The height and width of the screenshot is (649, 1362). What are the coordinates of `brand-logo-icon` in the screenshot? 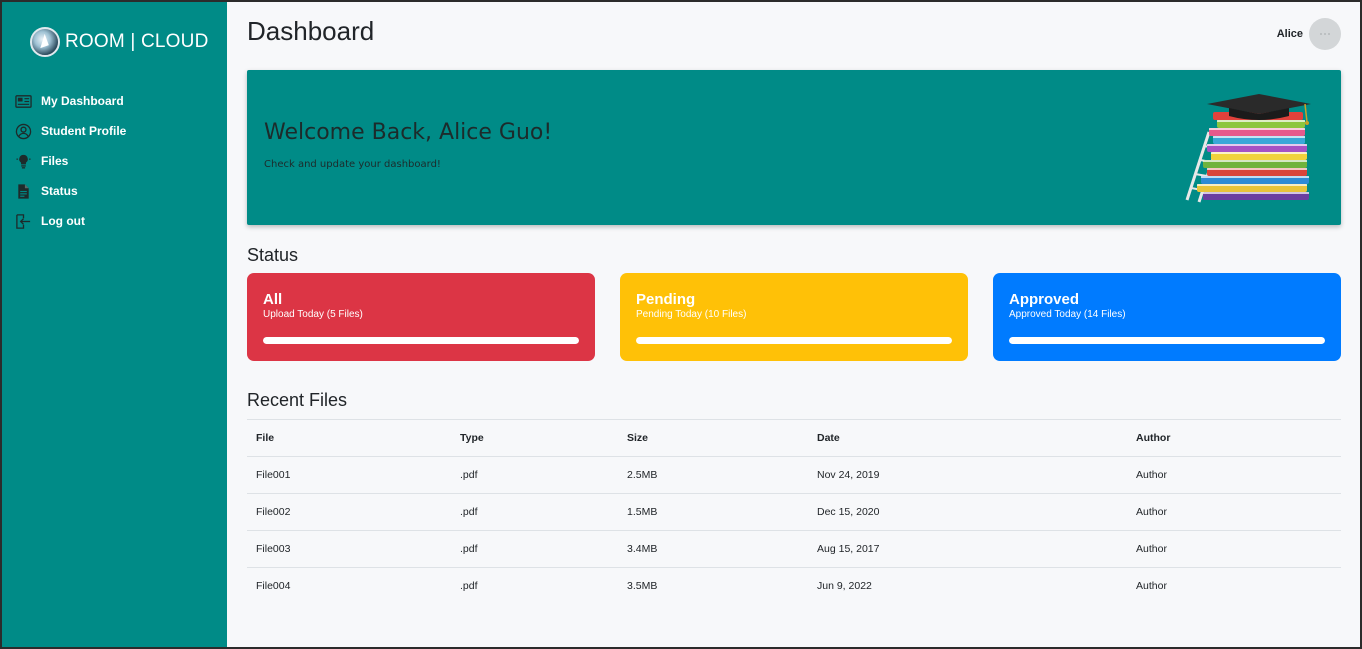 It's located at (45, 42).